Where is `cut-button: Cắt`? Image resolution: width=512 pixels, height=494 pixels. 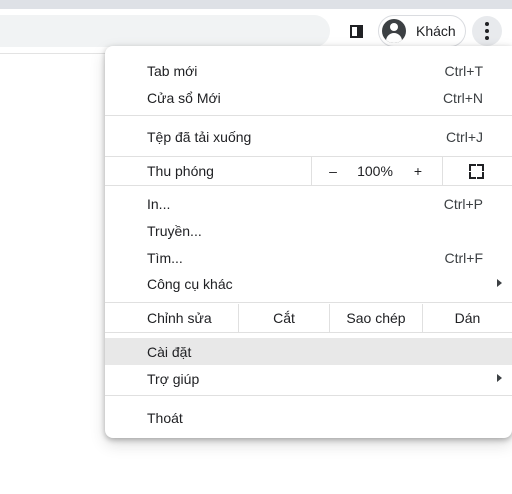
cut-button: Cắt is located at coordinates (284, 318).